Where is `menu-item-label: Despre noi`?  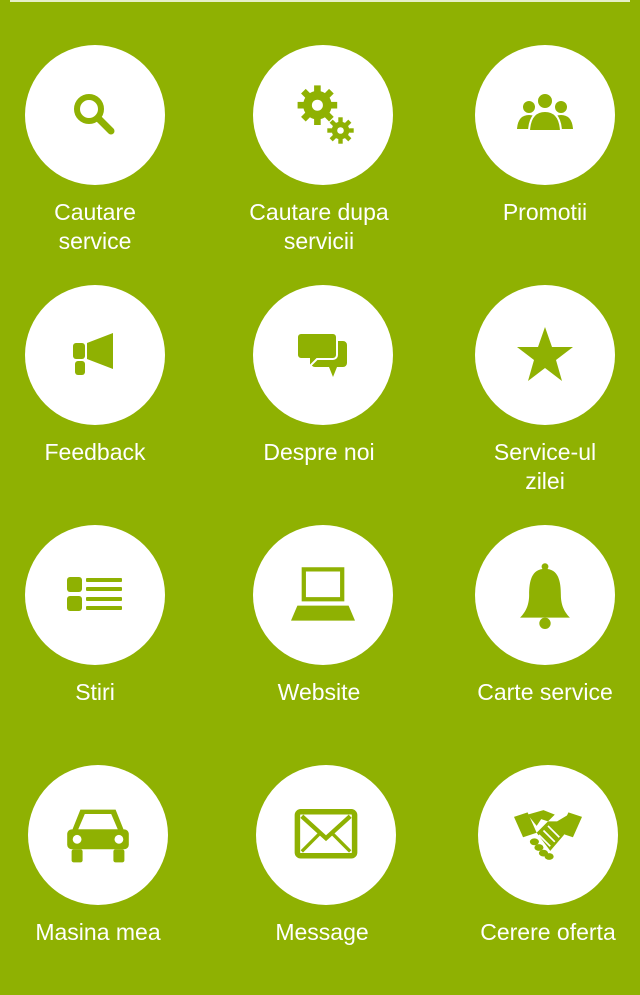 menu-item-label: Despre noi is located at coordinates (319, 452).